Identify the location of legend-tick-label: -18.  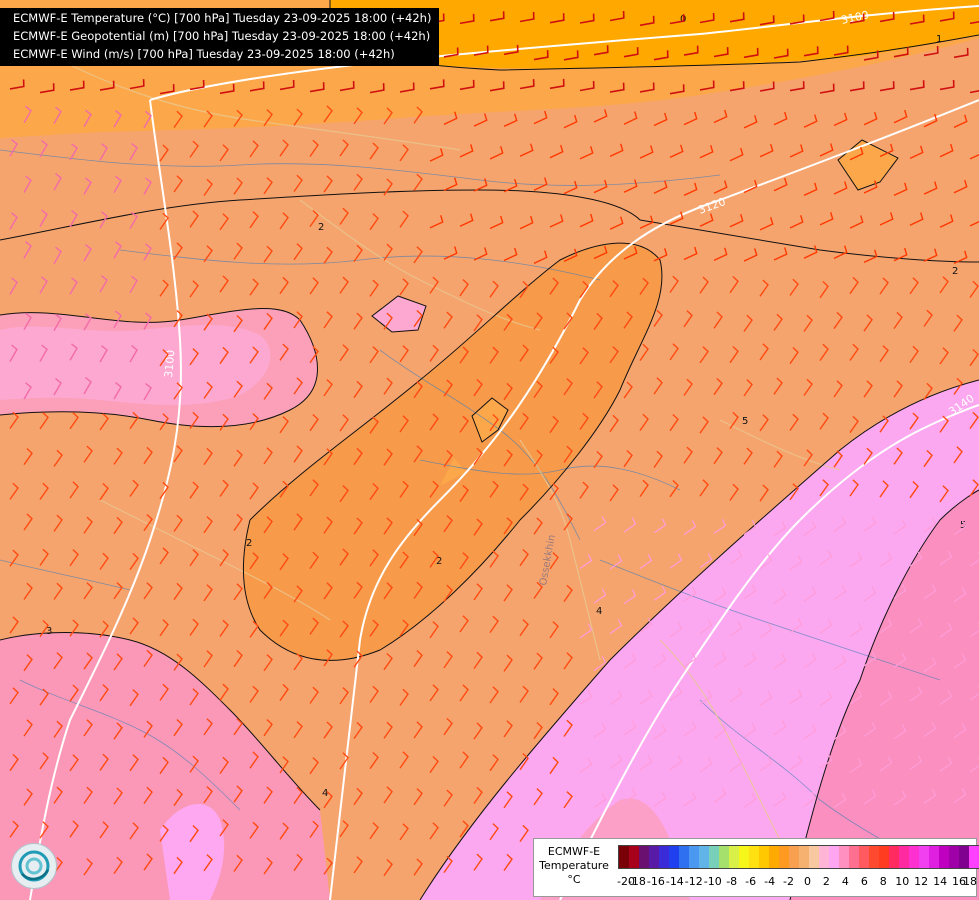
(636, 881).